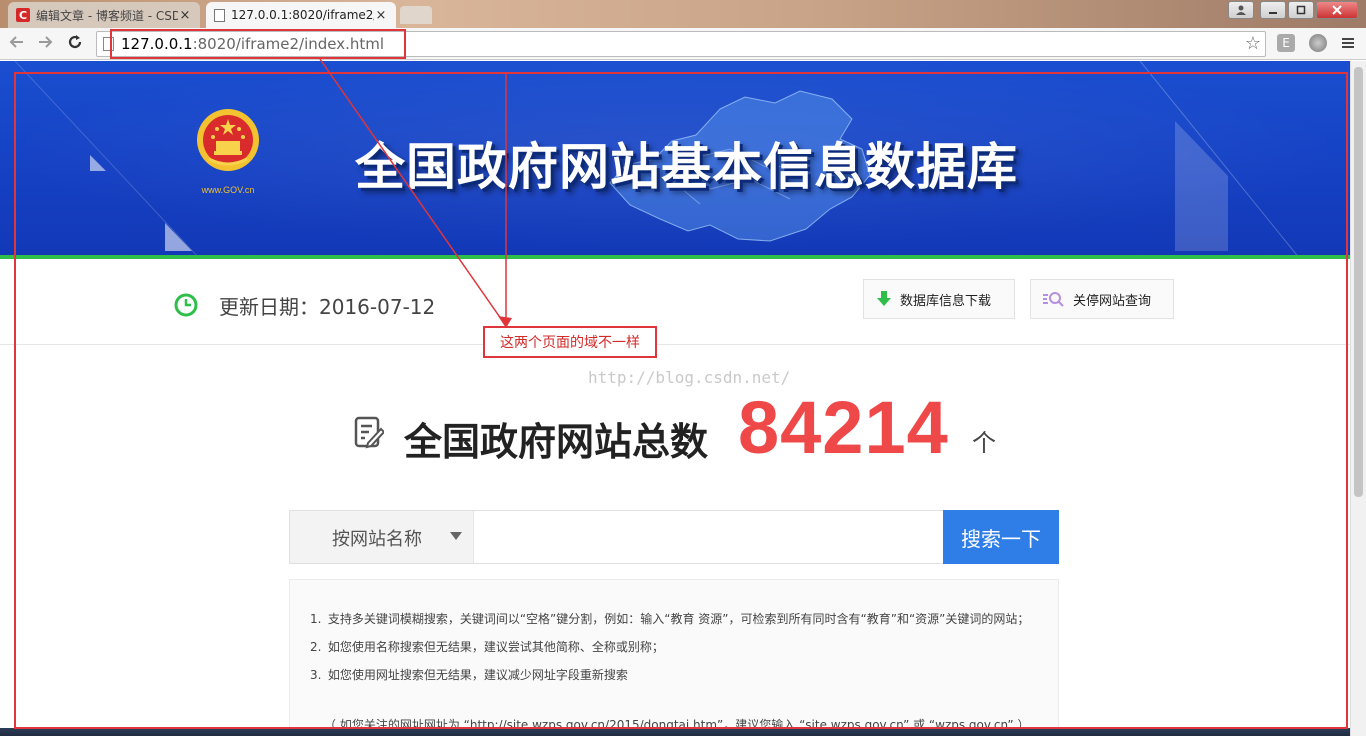  Describe the element at coordinates (570, 342) in the screenshot. I see `annotation-label: 这两个页面的域不一样` at that location.